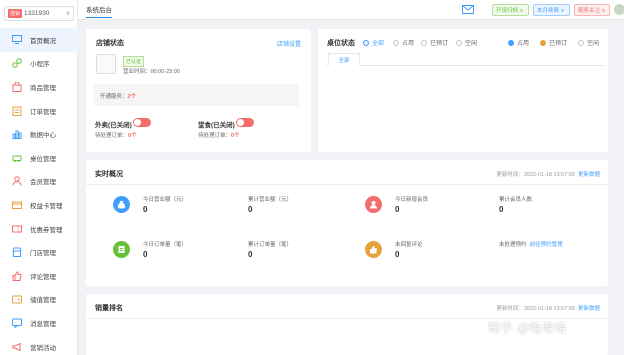 This screenshot has width=624, height=355. Describe the element at coordinates (344, 59) in the screenshot. I see `tab-all: 全部` at that location.